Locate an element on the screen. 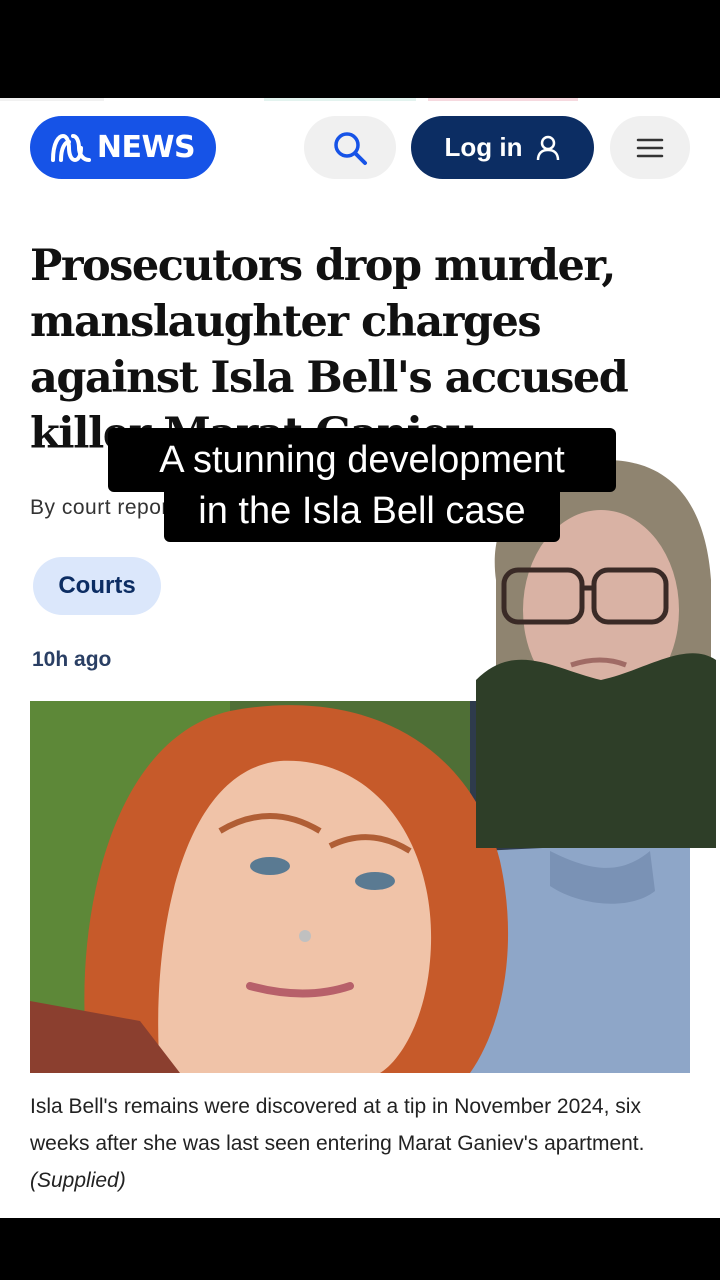  topic-tag-courts: Courts is located at coordinates (97, 586).